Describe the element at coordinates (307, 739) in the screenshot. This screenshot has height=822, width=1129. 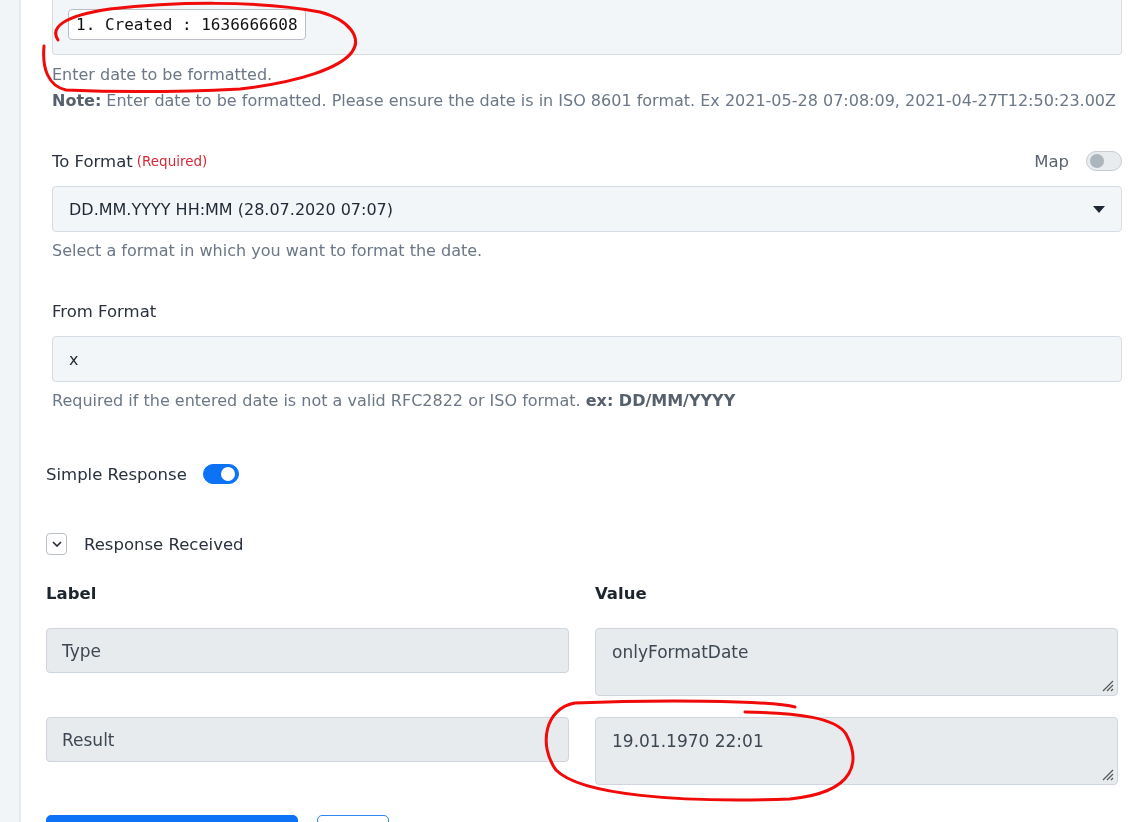
I see `label-field: Result` at that location.